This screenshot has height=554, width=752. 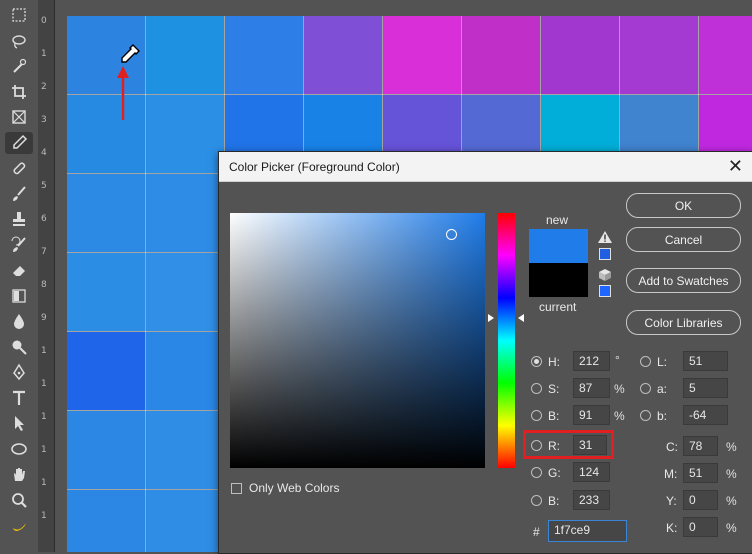 I want to click on path-select-icon, so click(x=19, y=423).